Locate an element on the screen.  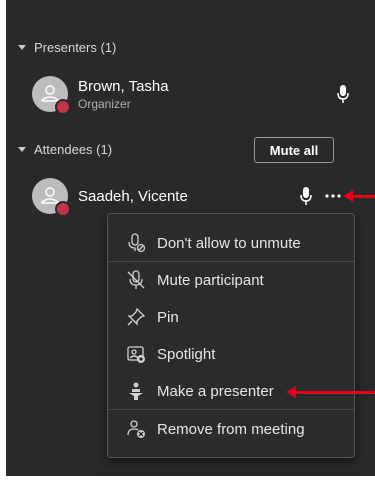
more-options-icon is located at coordinates (333, 196).